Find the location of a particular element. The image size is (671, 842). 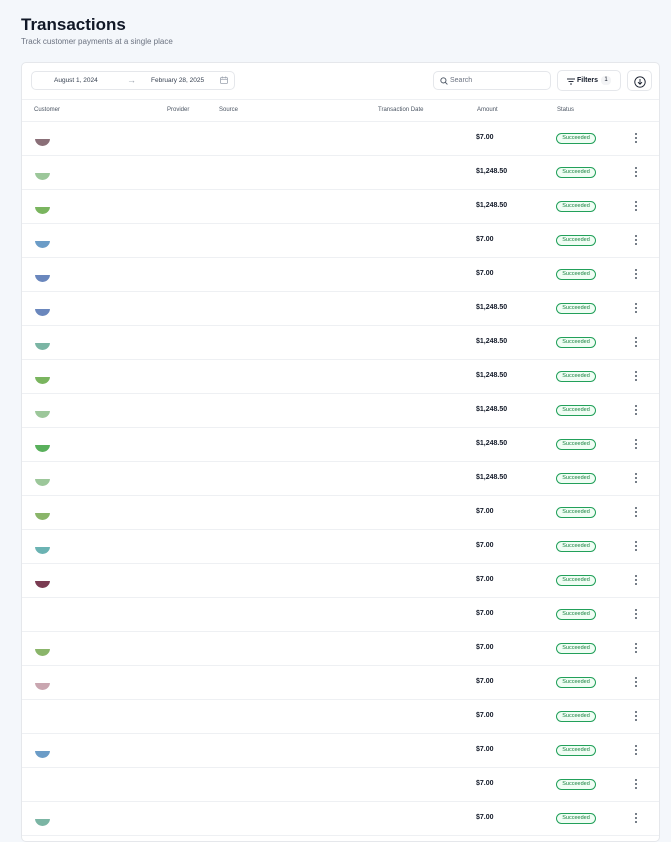

download-button is located at coordinates (639, 80).